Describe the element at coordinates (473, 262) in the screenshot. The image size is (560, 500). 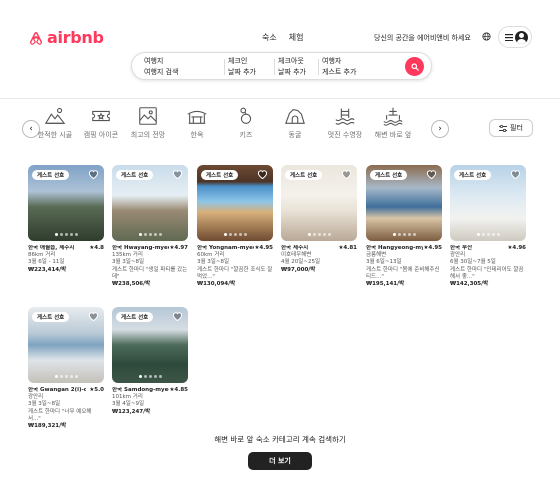
I see `listing-dates: 6월 30일~7월 5일` at that location.